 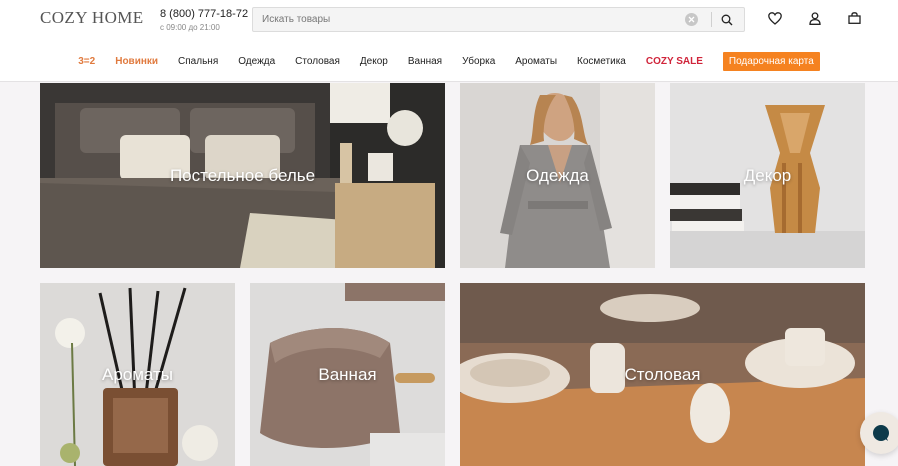 I want to click on gift-card-button: Подарочная карта, so click(x=771, y=61).